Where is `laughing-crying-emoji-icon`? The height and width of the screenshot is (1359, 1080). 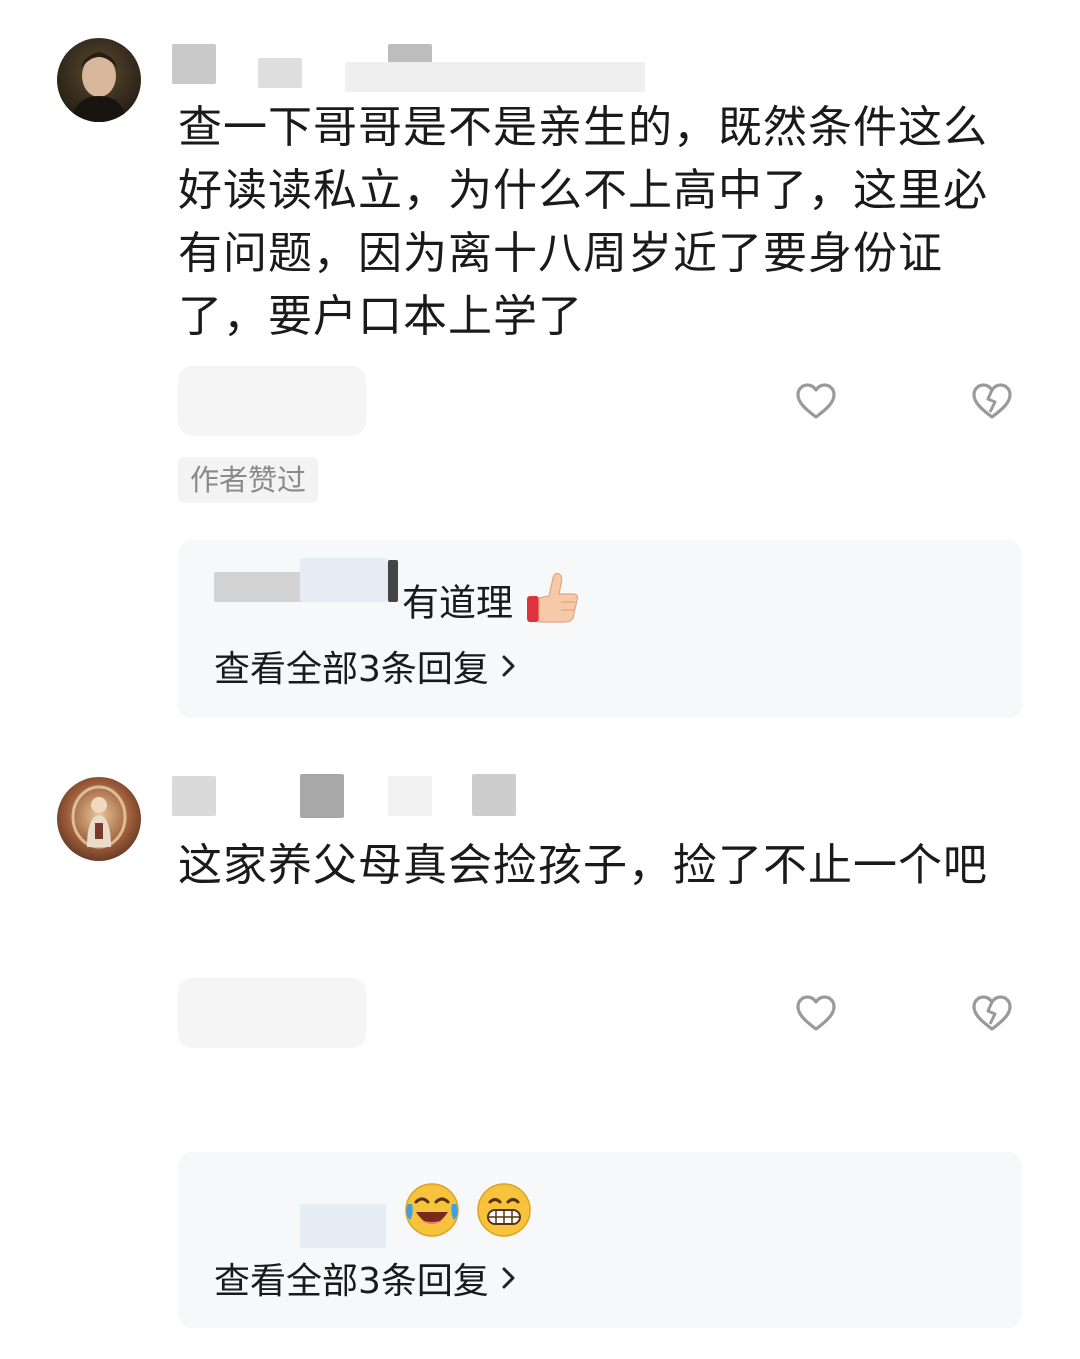
laughing-crying-emoji-icon is located at coordinates (432, 1217).